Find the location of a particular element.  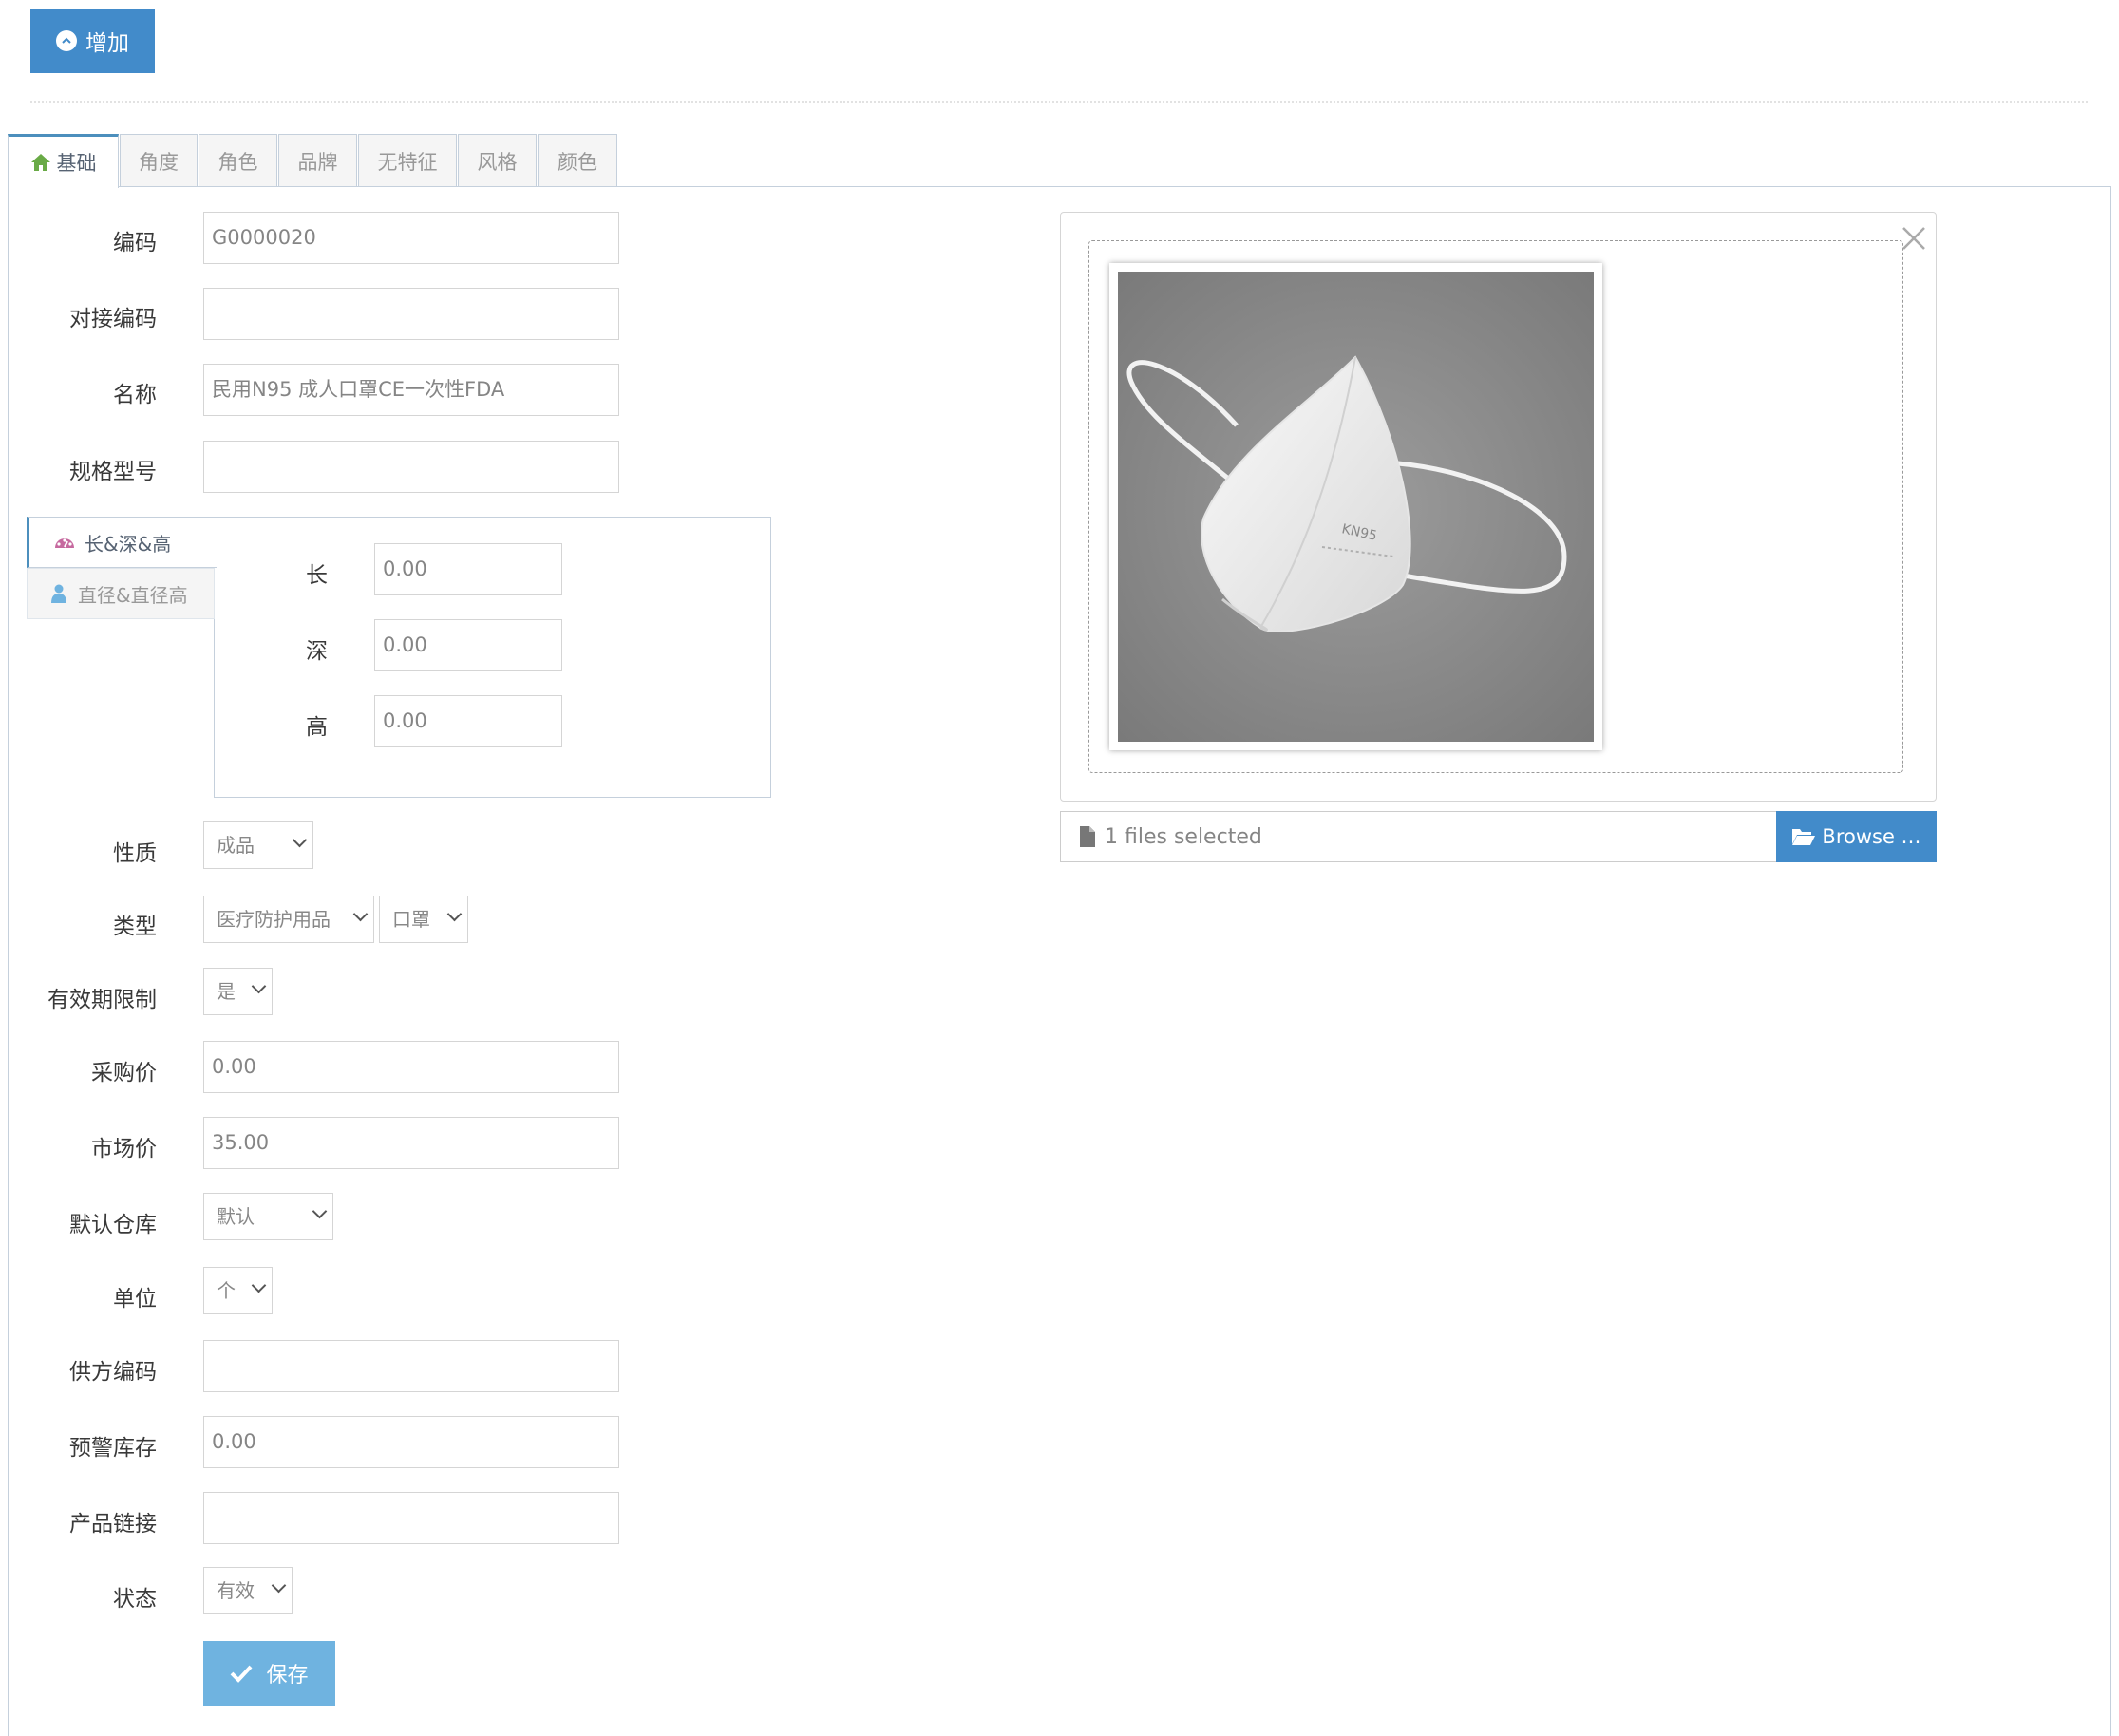

tab-basic-label: 基础 is located at coordinates (76, 163).